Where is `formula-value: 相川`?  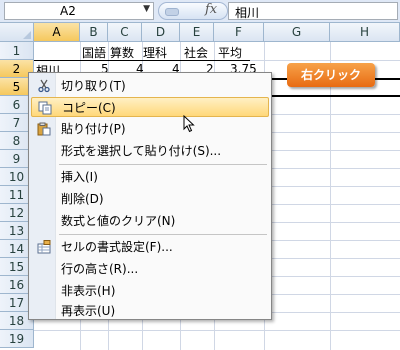
formula-value: 相川 is located at coordinates (247, 13).